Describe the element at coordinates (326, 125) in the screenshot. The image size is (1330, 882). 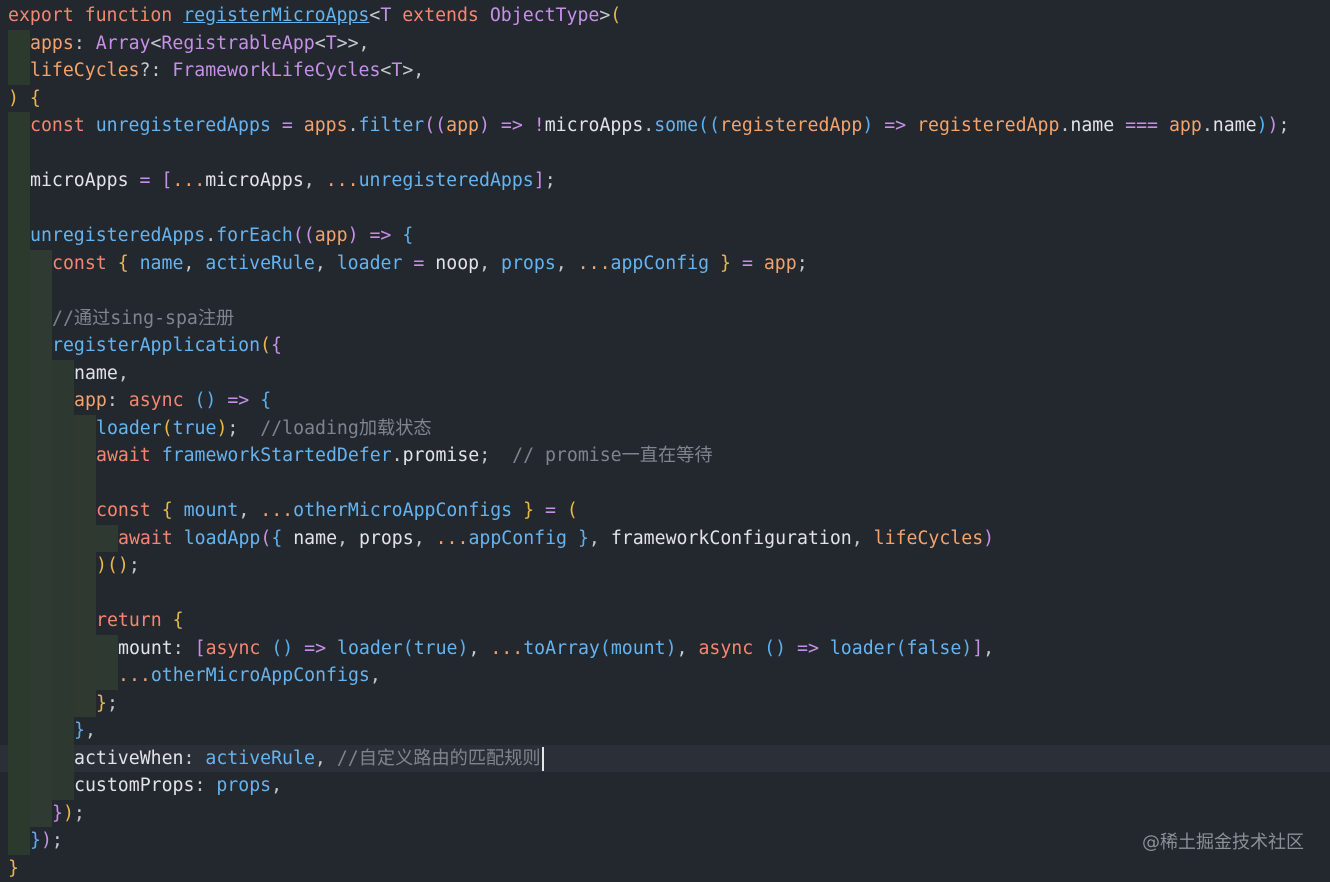
I see `code-token: apps` at that location.